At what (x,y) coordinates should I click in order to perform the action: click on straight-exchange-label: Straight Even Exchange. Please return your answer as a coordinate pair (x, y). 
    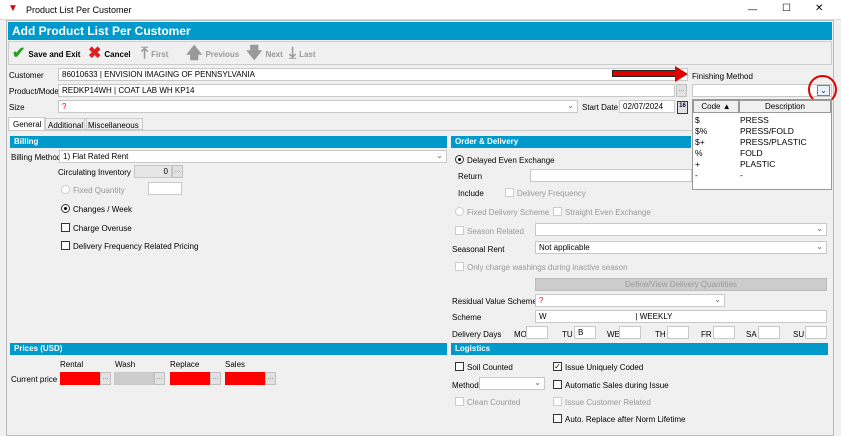
    Looking at the image, I should click on (608, 212).